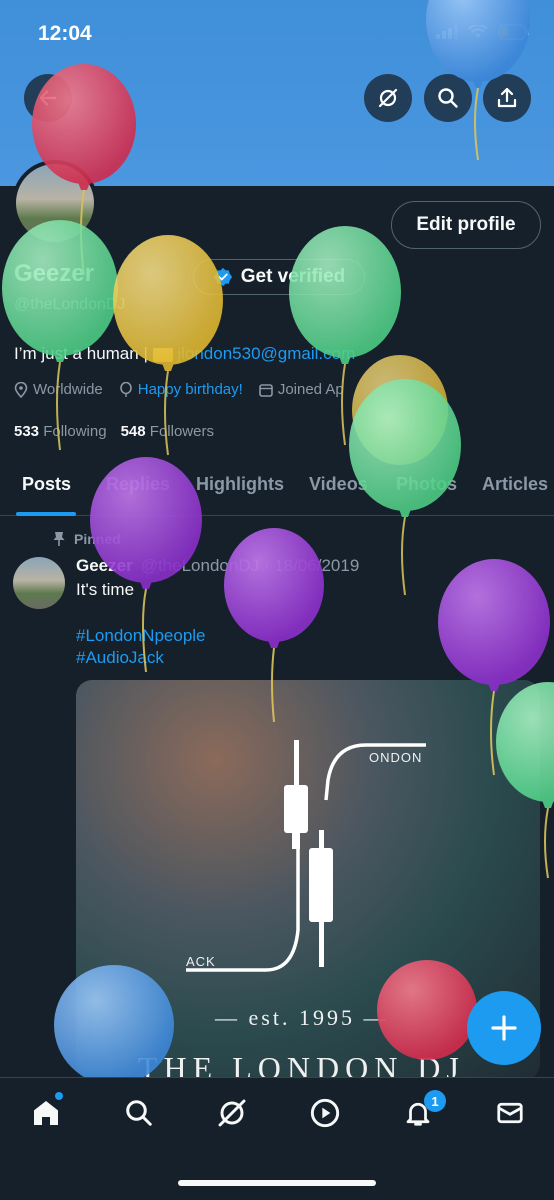 This screenshot has height=1200, width=554. I want to click on battery-icon, so click(513, 32).